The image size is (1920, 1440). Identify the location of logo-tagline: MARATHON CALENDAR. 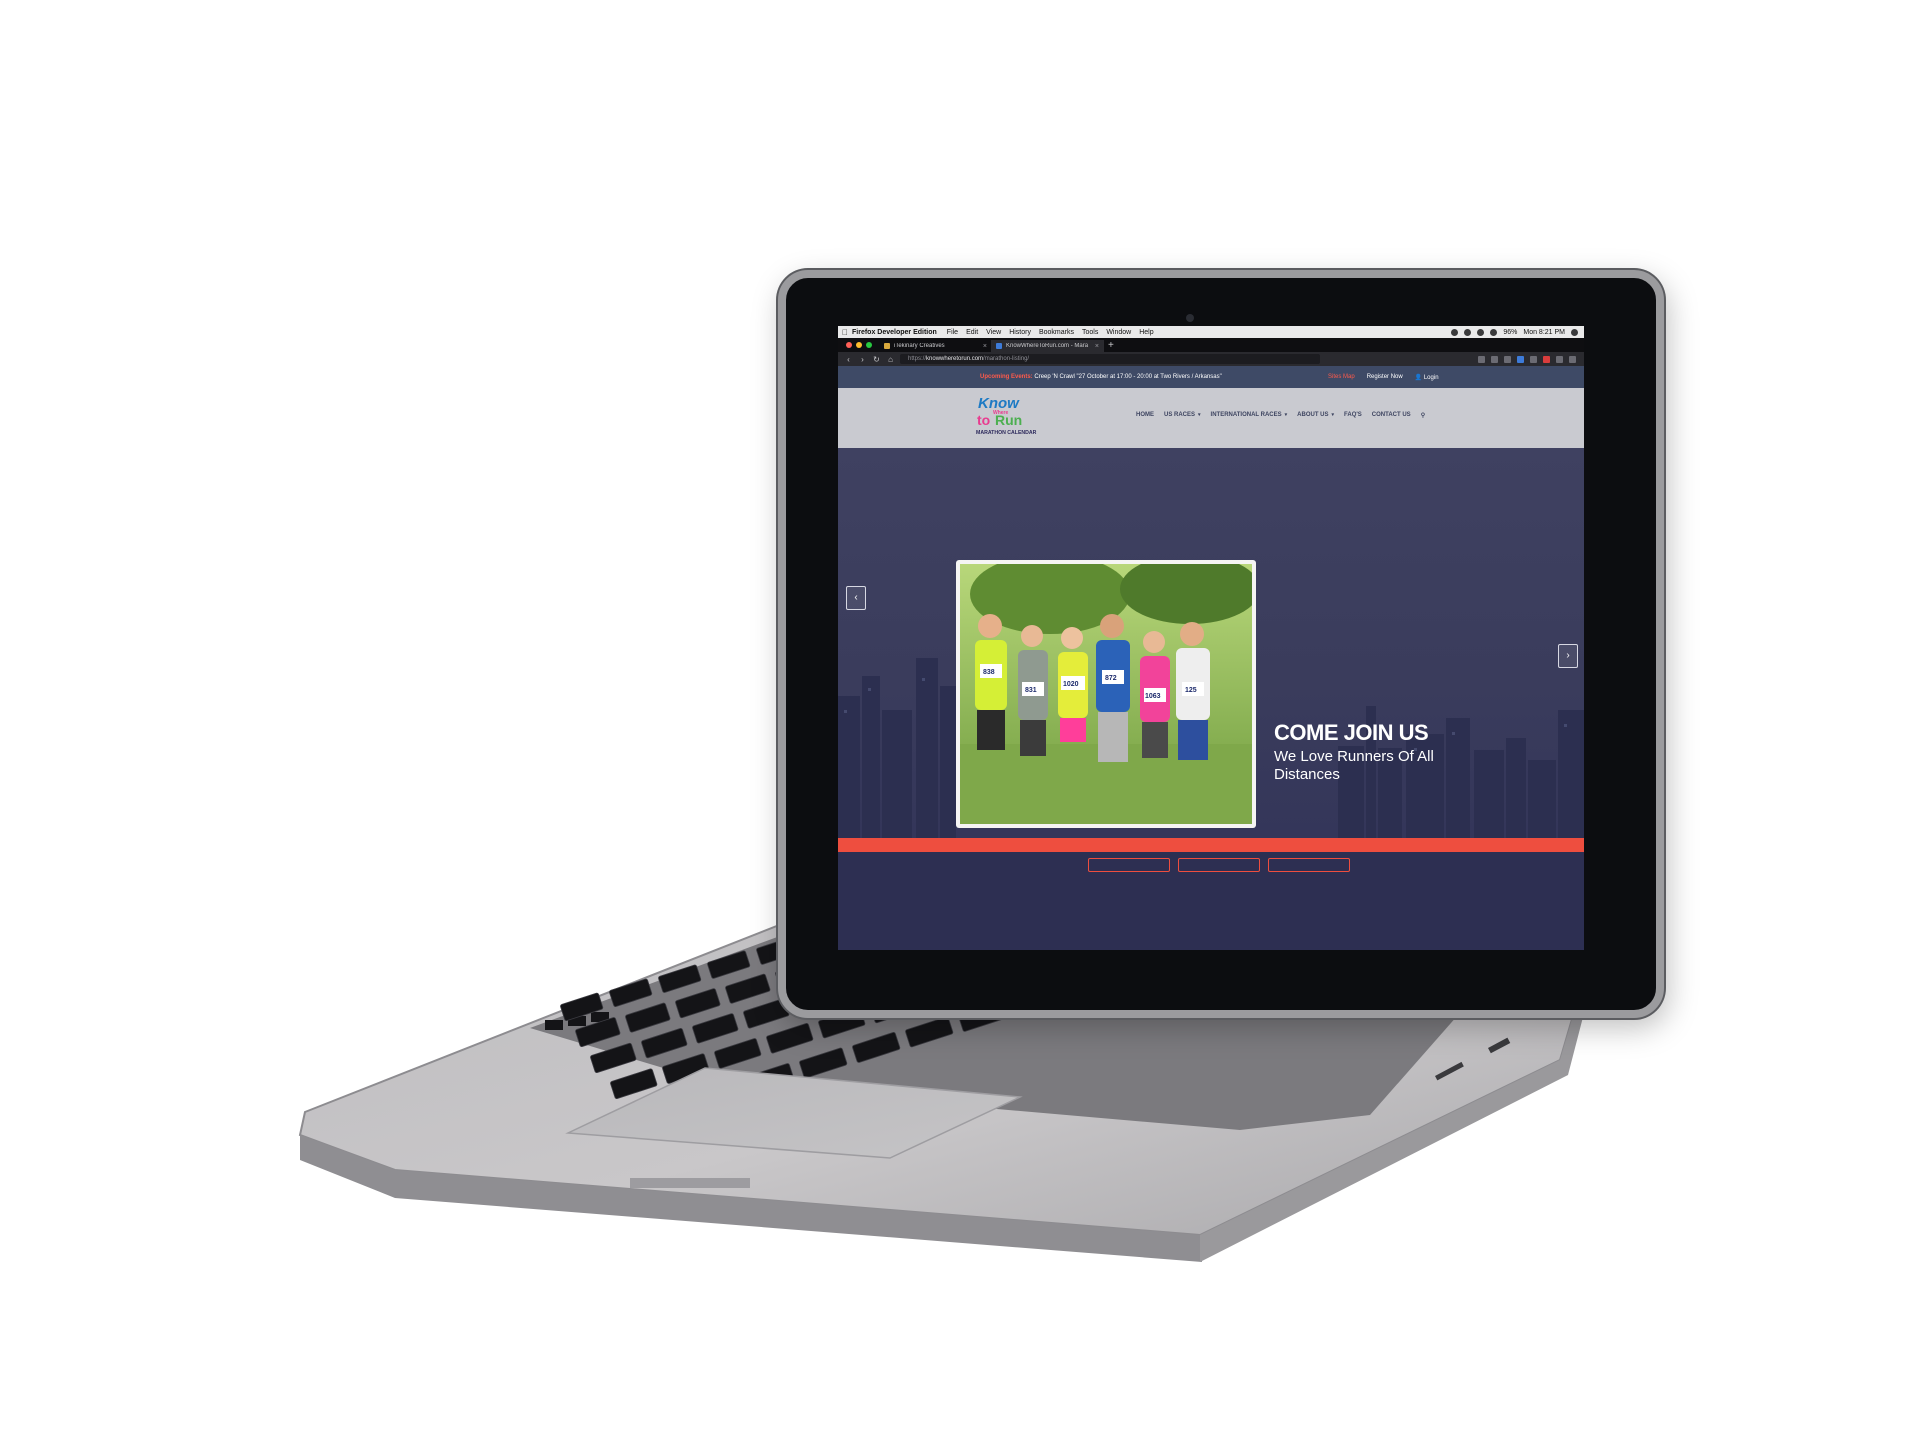
(1006, 433).